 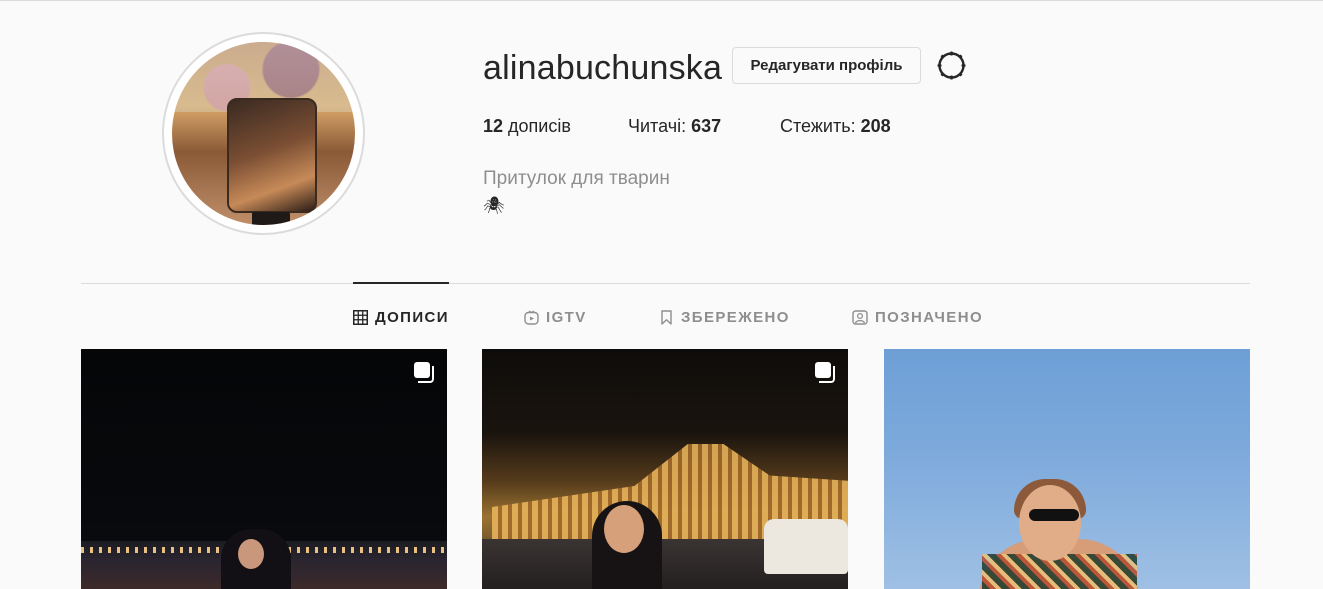 I want to click on tab-active-indicator, so click(x=401, y=283).